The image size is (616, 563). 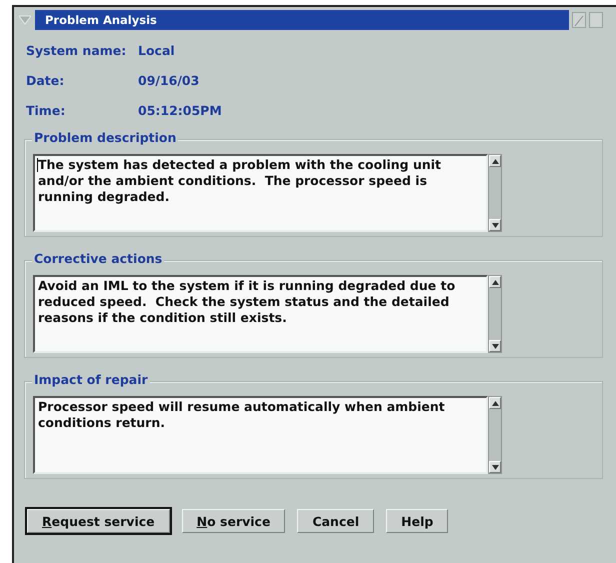 I want to click on group-title: Impact of repair, so click(x=91, y=380).